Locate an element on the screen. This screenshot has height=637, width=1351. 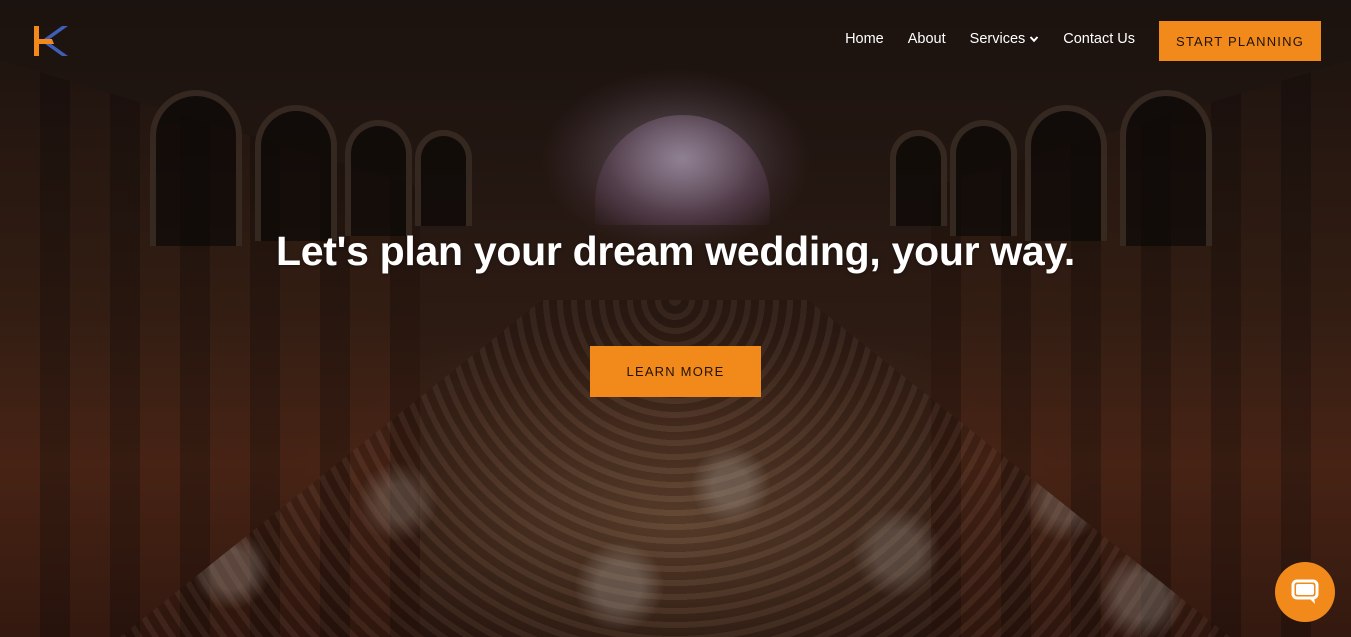
hero-headline: Let's plan your dream wedding, your way. is located at coordinates (675, 251).